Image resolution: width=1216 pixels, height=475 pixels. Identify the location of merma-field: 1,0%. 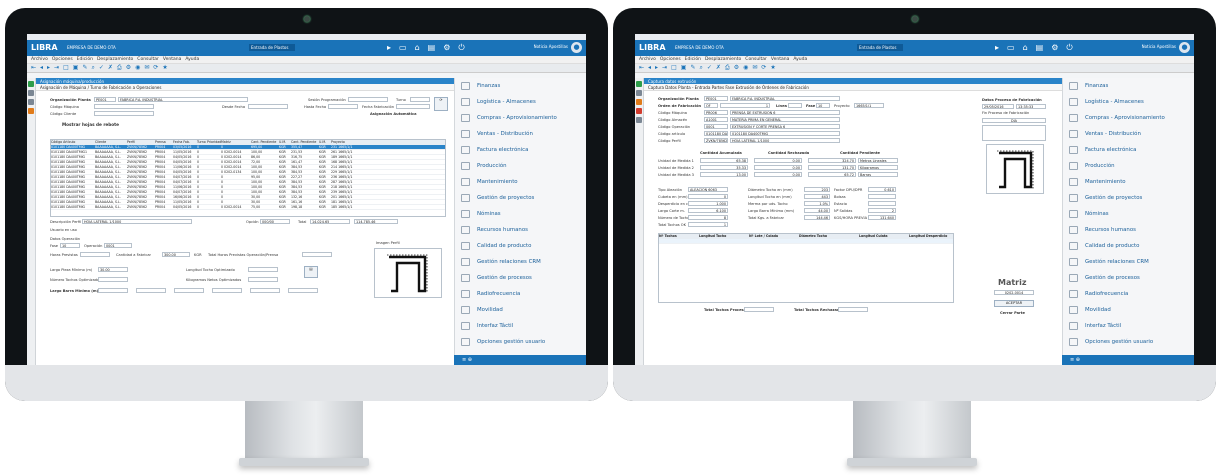
(817, 203).